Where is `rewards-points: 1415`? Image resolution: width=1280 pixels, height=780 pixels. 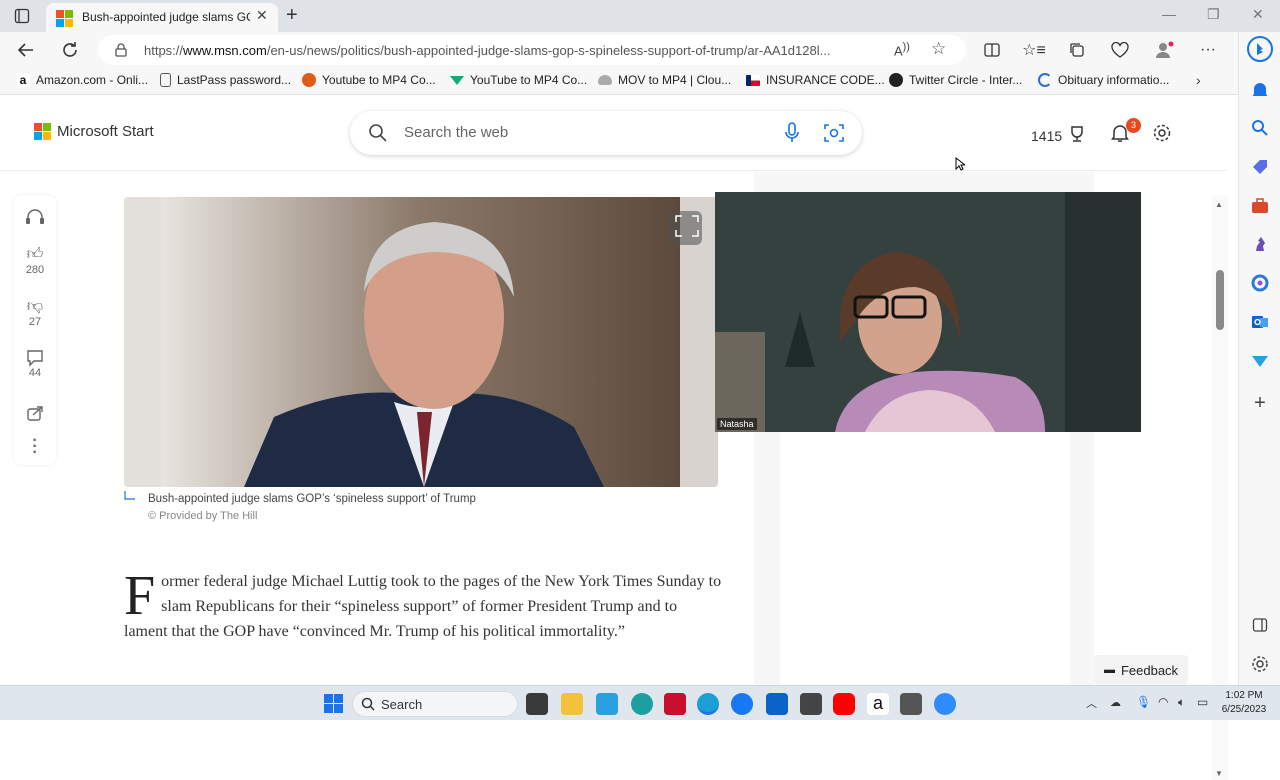 rewards-points: 1415 is located at coordinates (1046, 136).